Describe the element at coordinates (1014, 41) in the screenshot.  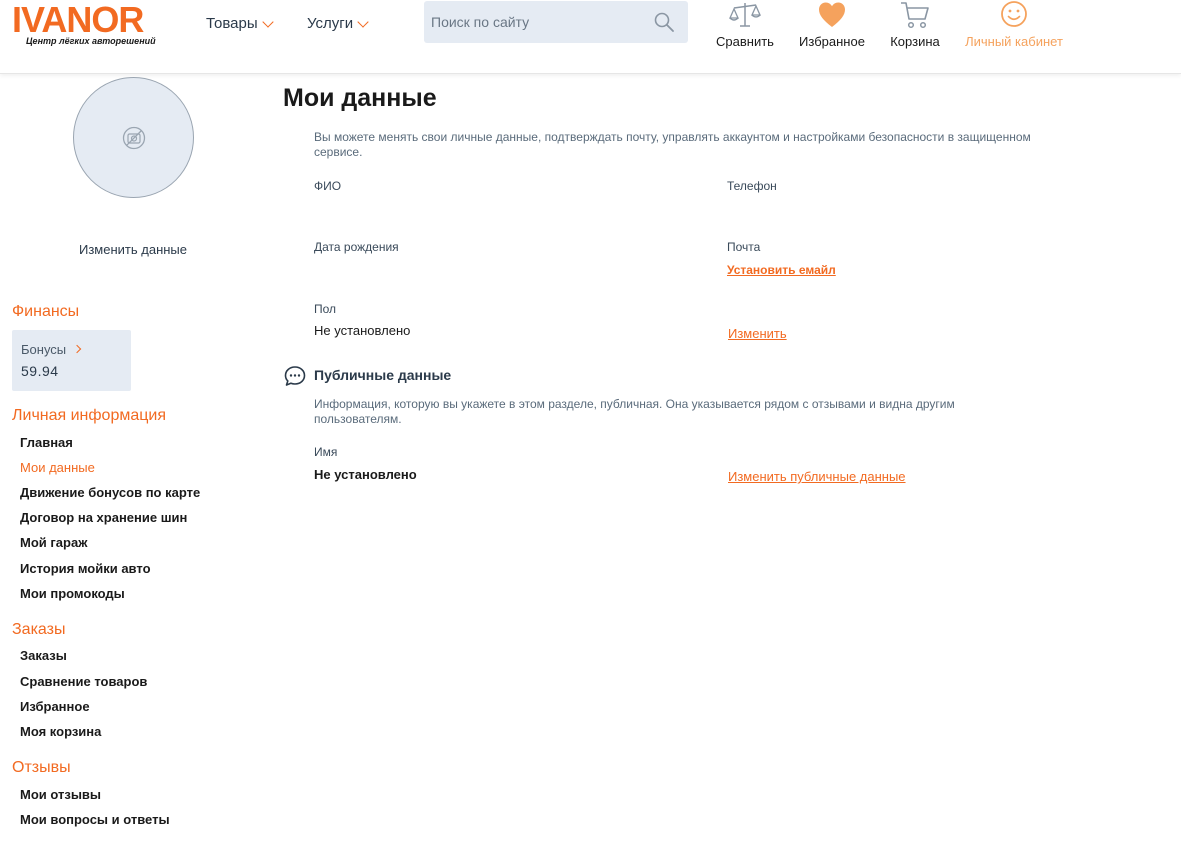
I see `account-label: Личный кабинет` at that location.